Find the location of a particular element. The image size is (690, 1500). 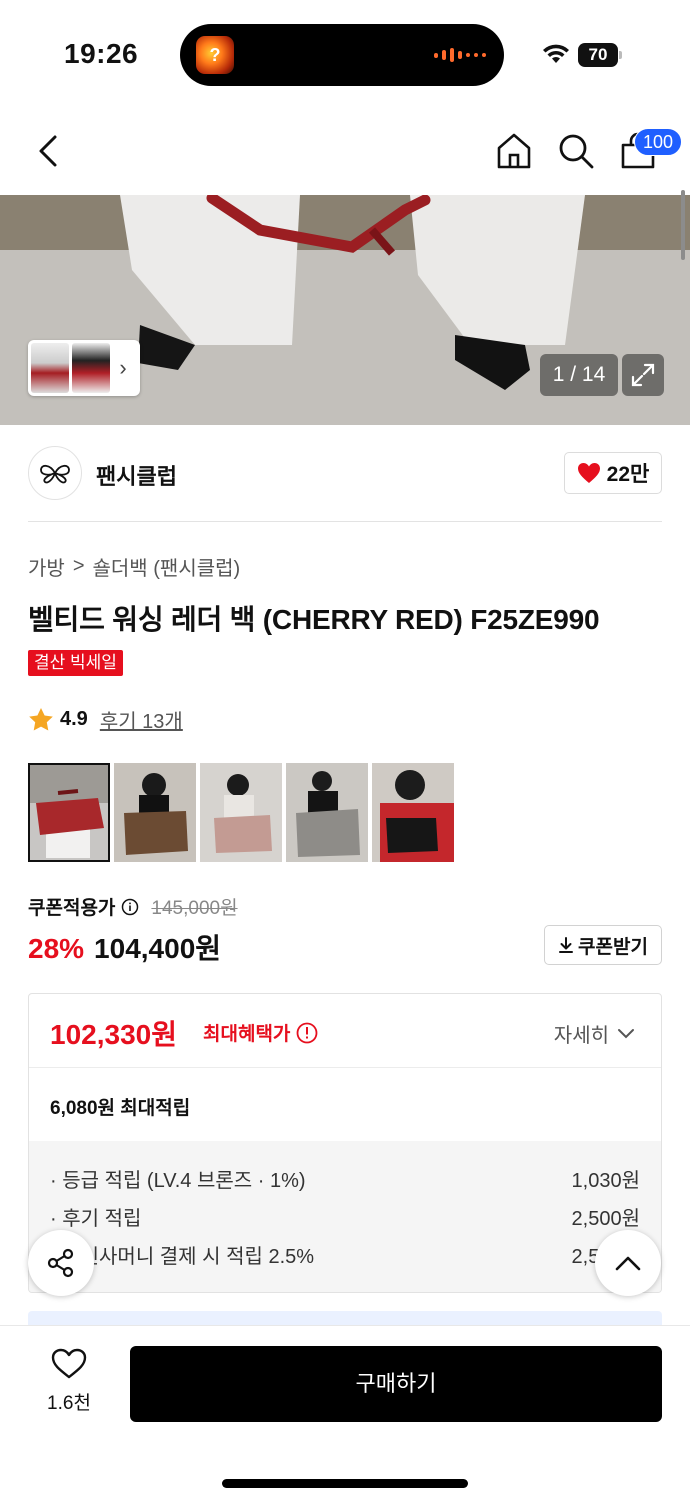

scroll-to-top-button is located at coordinates (628, 1263).